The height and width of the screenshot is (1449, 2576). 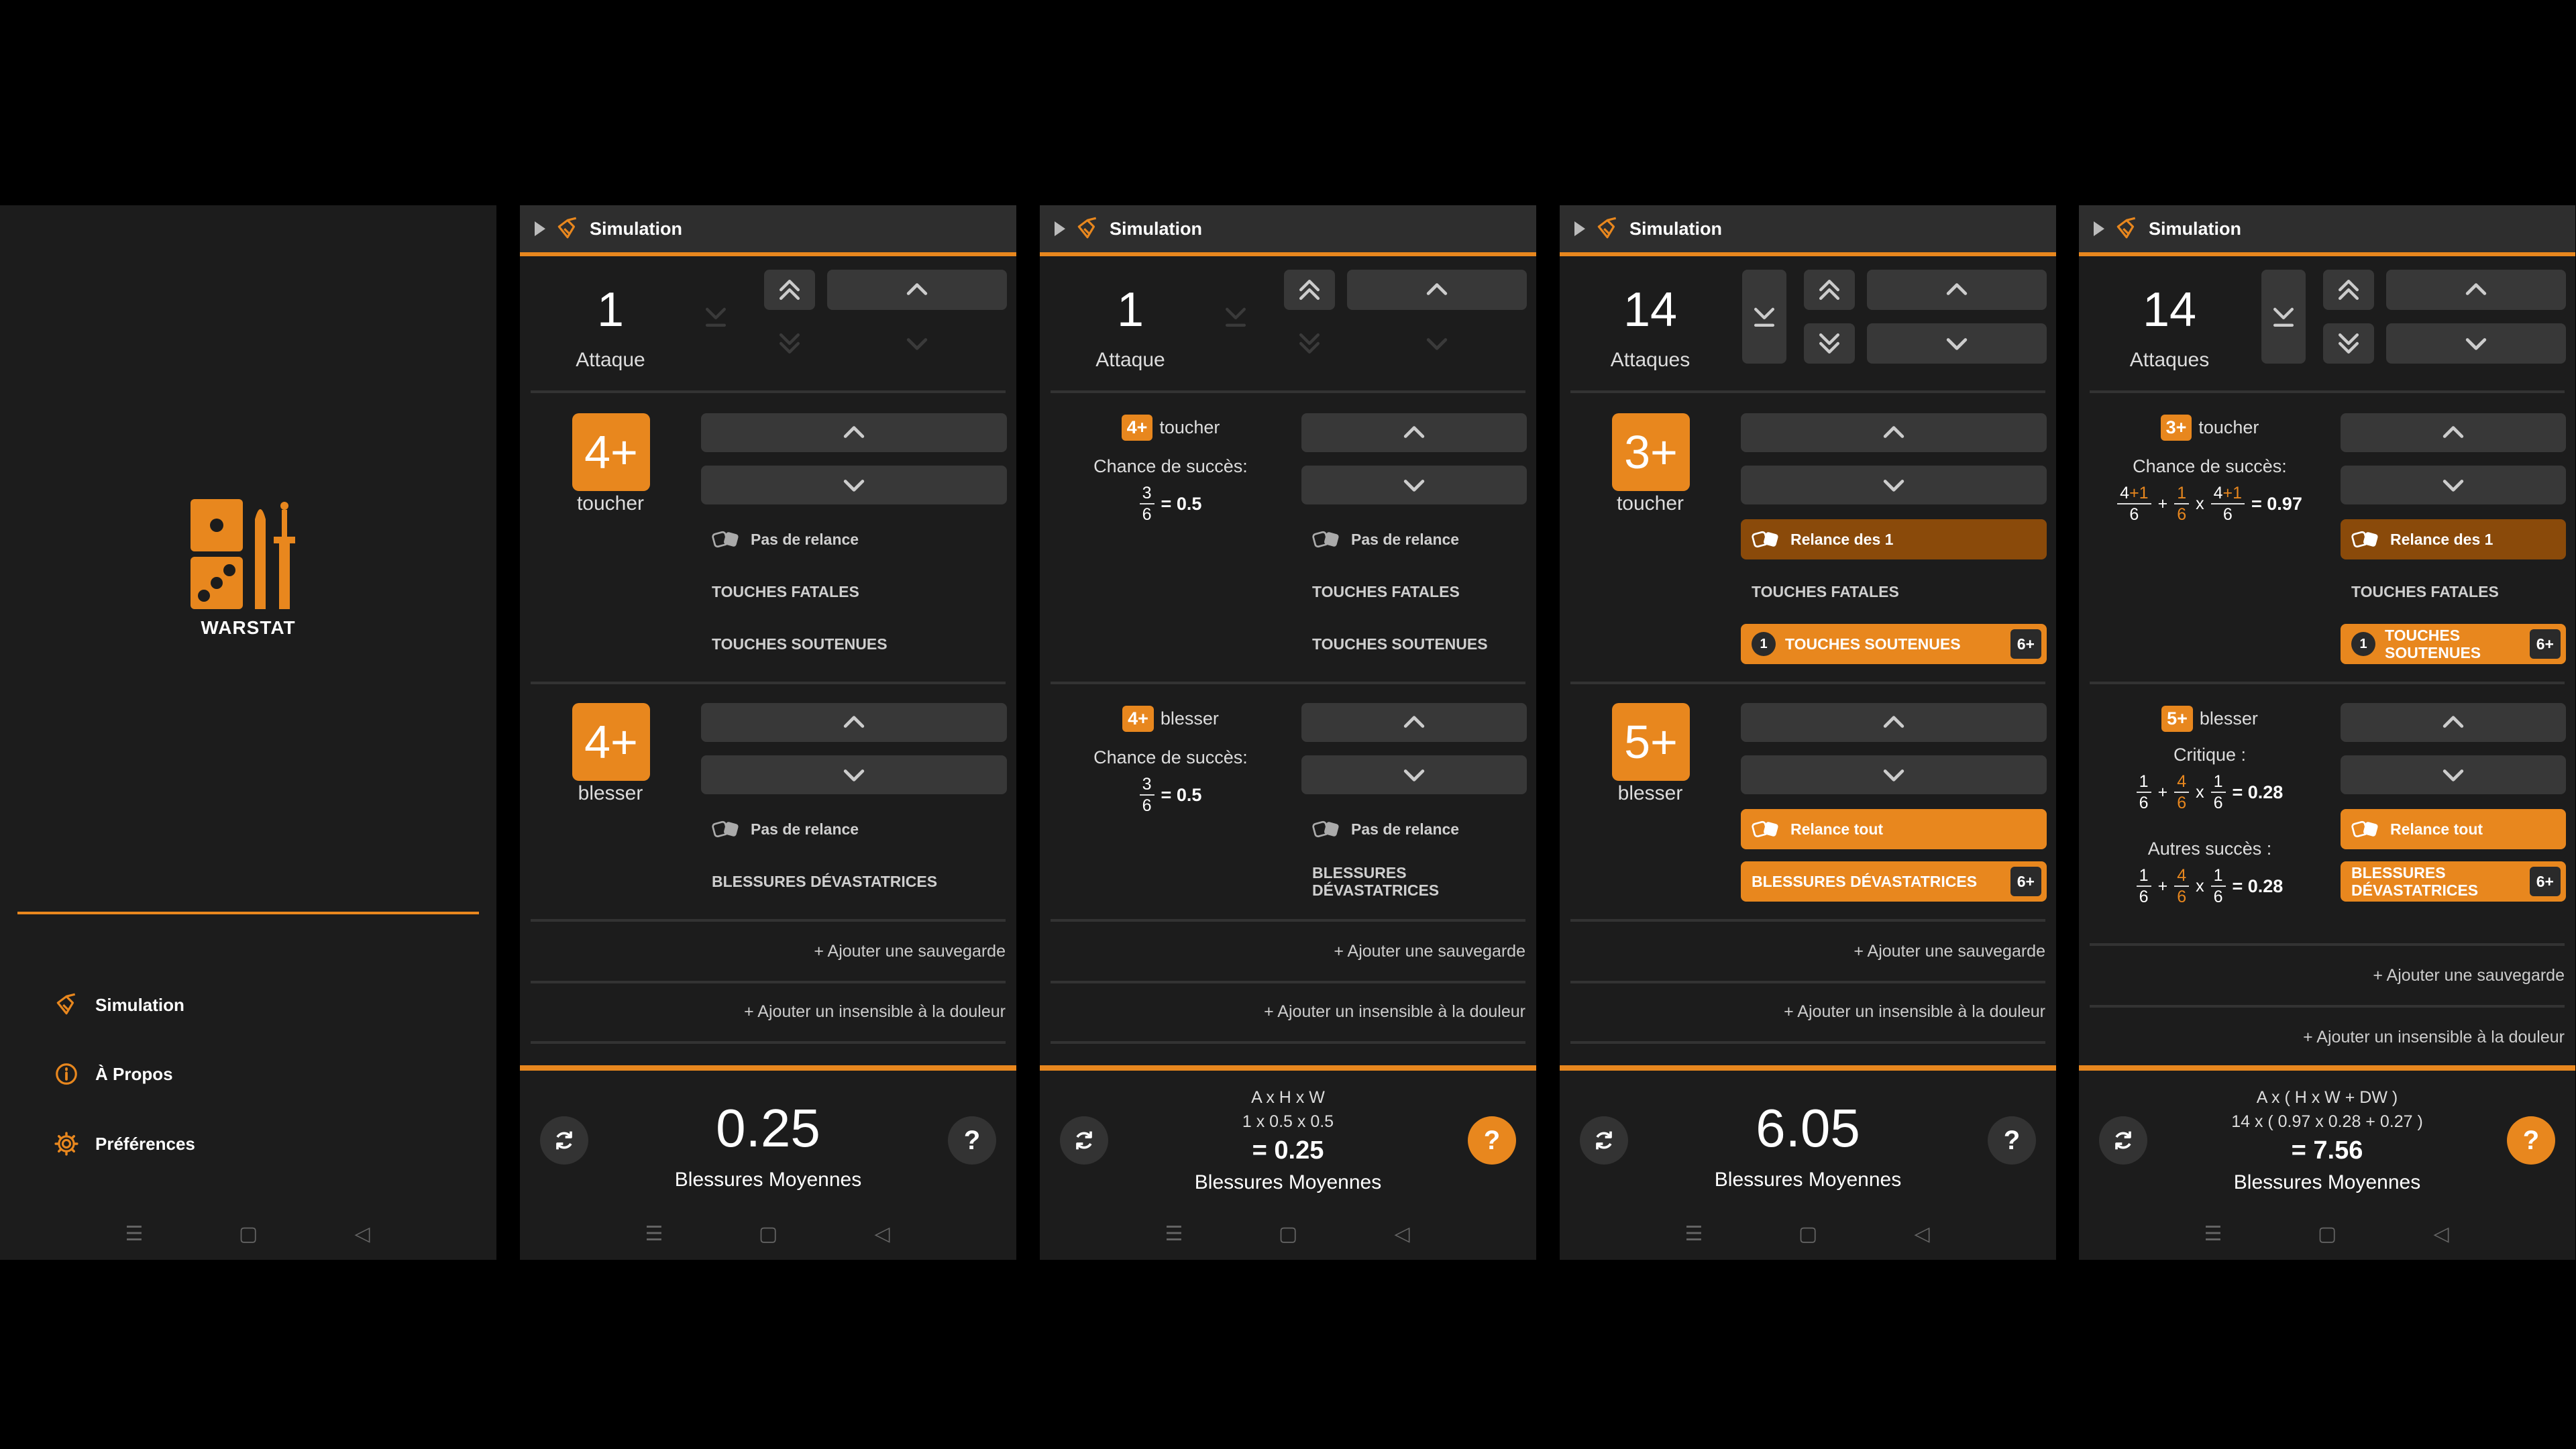 What do you see at coordinates (119, 1005) in the screenshot?
I see `menu-item-simulation: Simulation` at bounding box center [119, 1005].